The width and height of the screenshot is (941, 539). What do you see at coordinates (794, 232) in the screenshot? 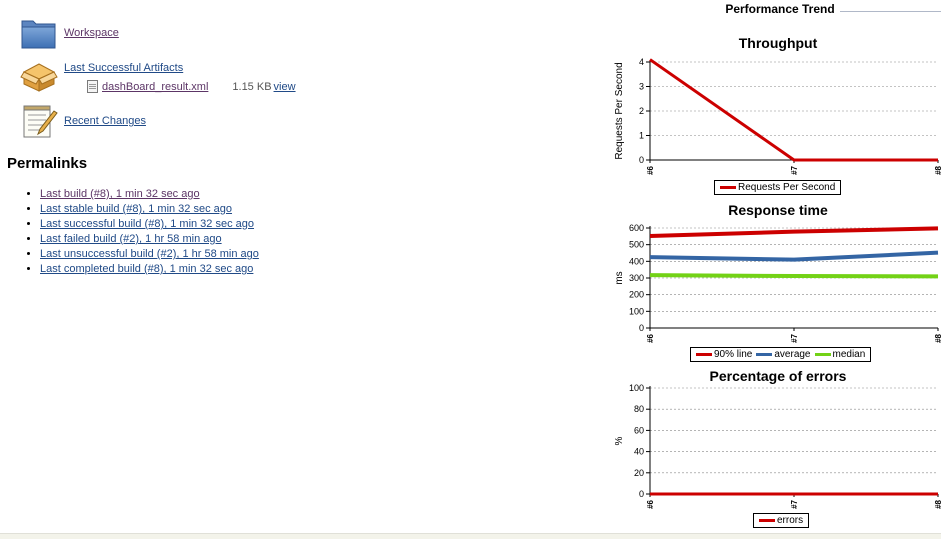
I see `series-line-90-line` at bounding box center [794, 232].